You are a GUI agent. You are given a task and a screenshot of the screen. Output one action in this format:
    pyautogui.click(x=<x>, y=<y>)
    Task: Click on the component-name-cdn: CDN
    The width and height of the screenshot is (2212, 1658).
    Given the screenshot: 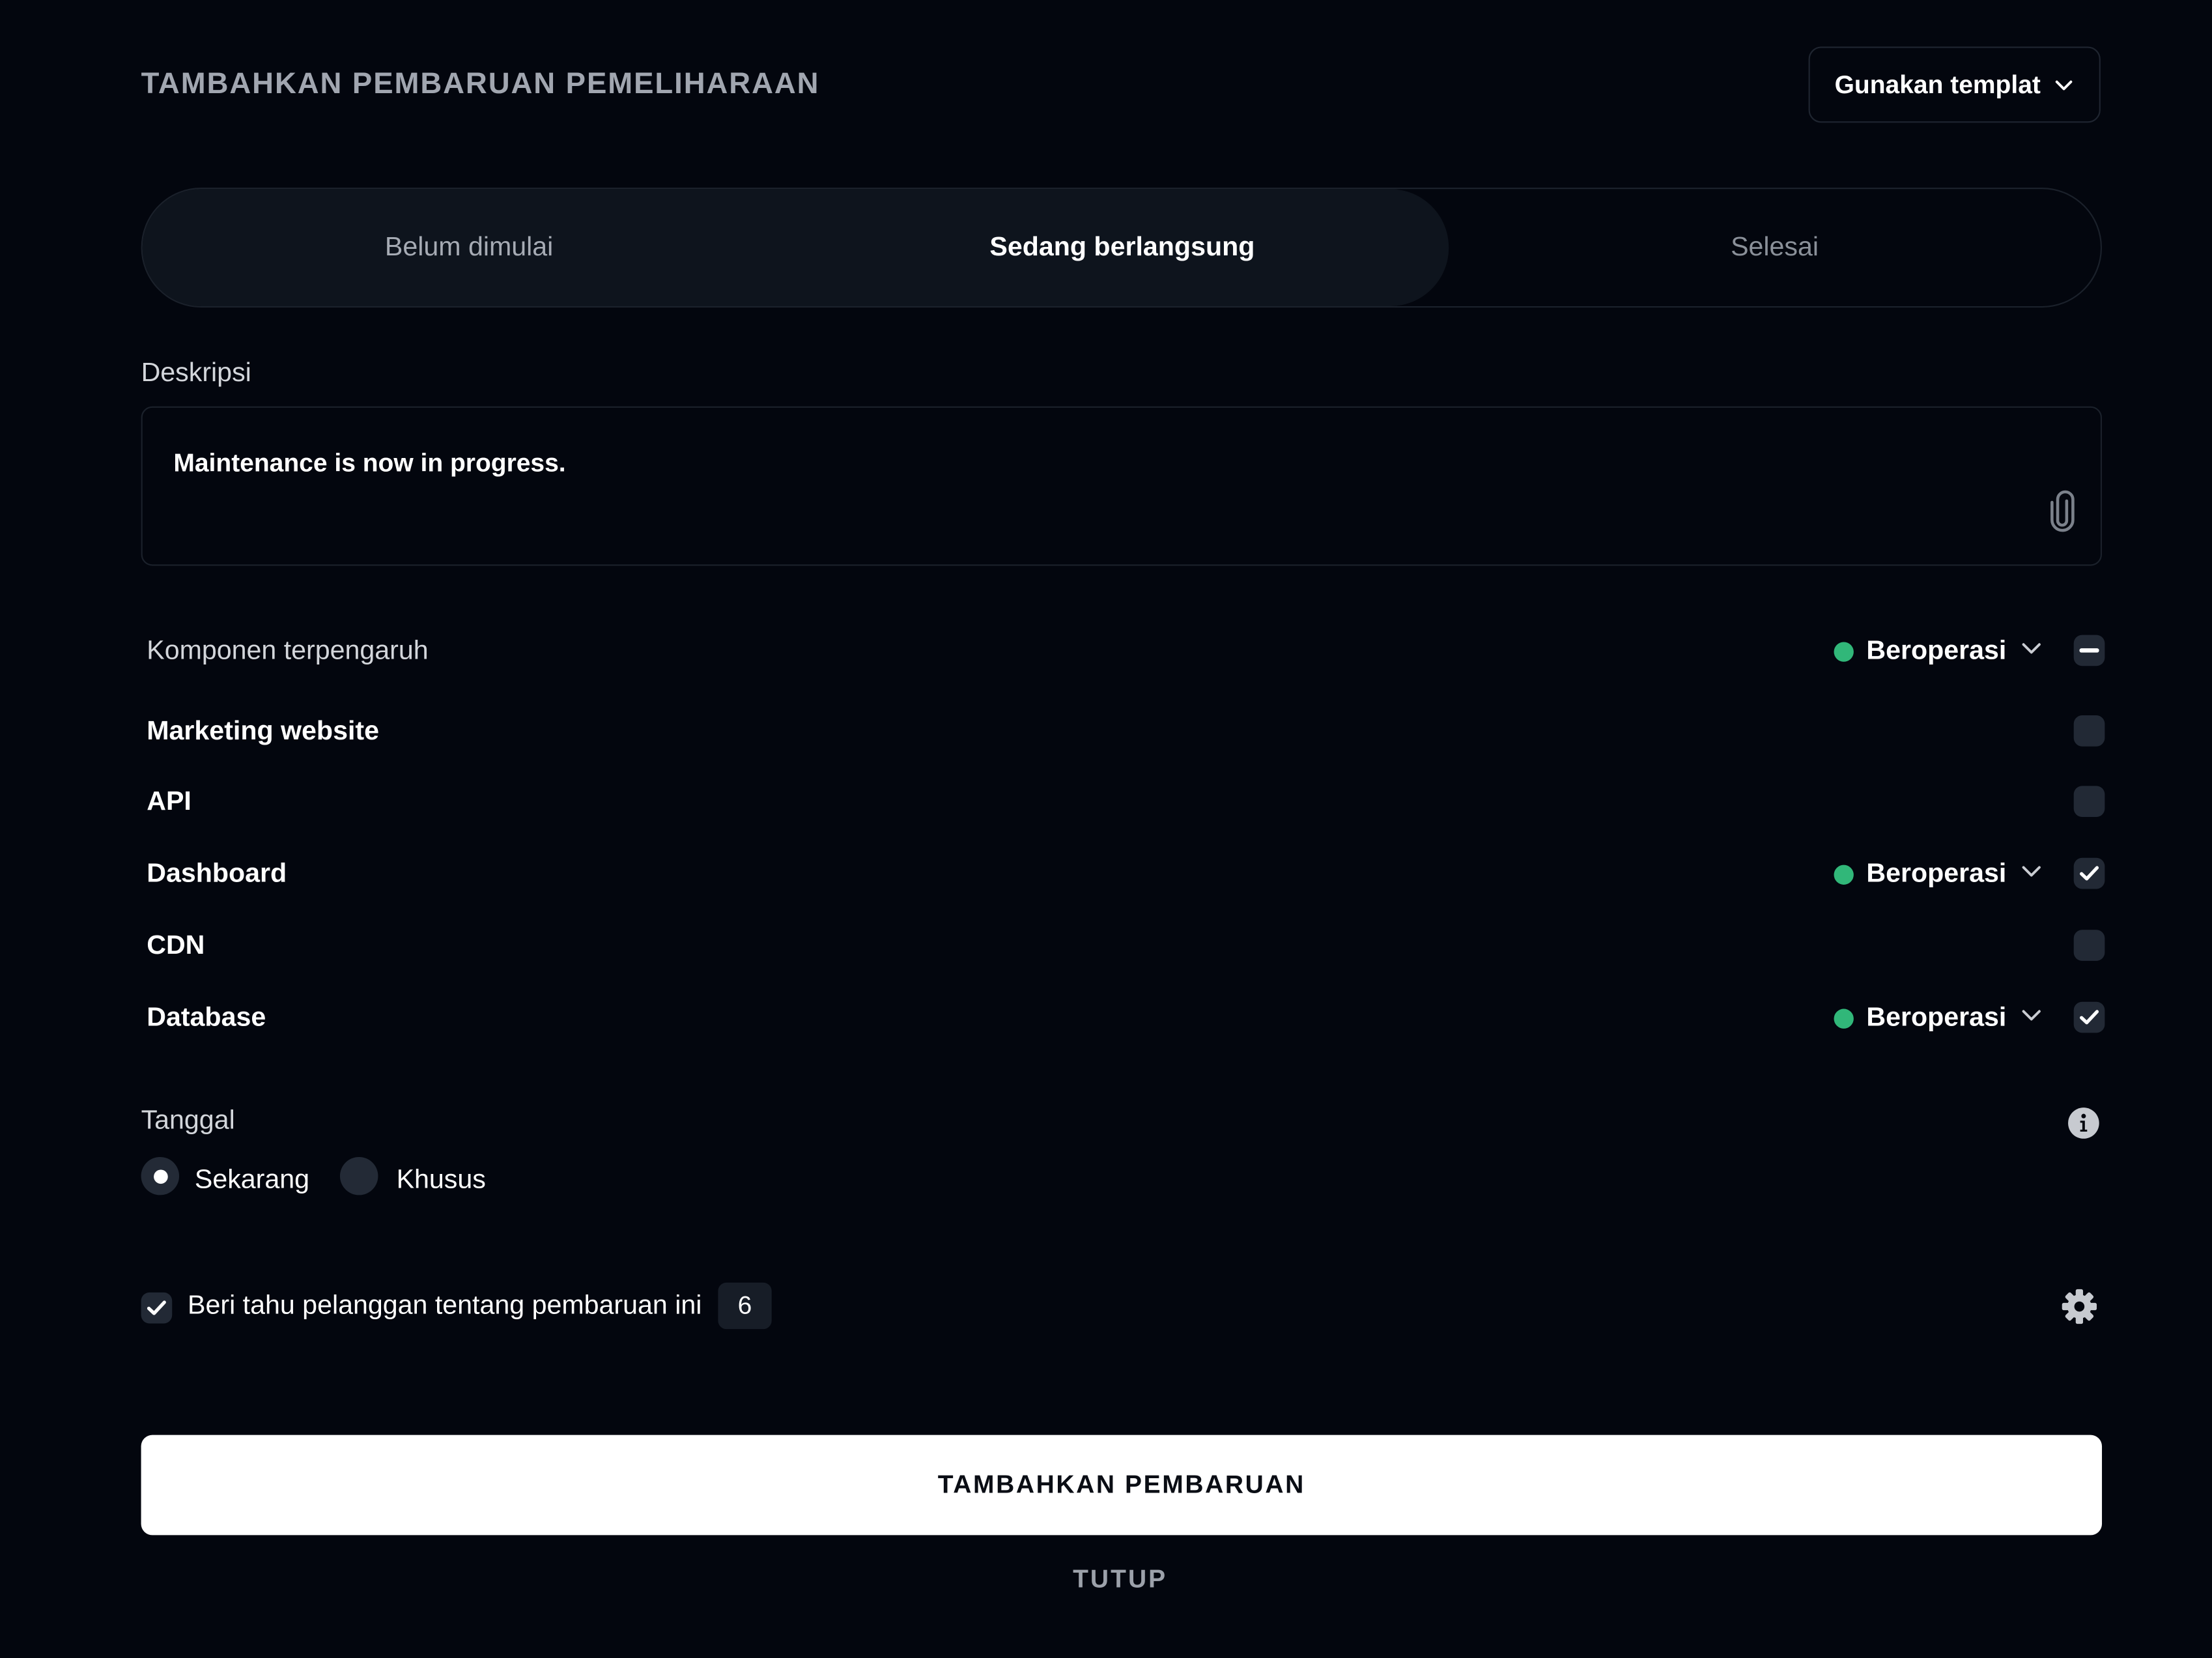 What is the action you would take?
    pyautogui.click(x=176, y=946)
    